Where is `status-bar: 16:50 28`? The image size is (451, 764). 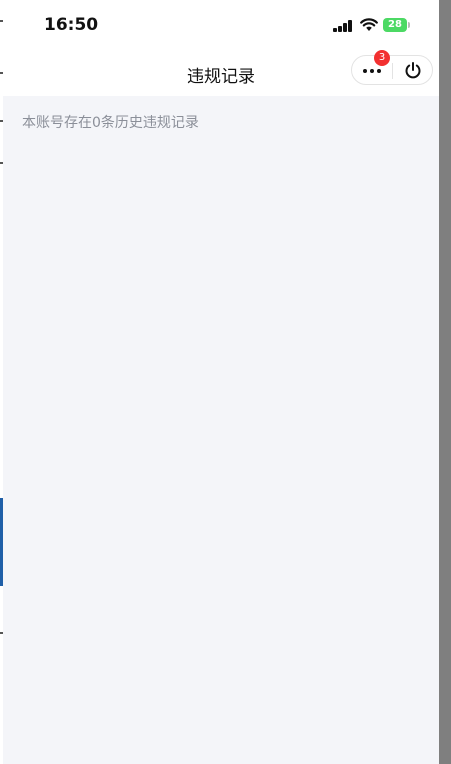
status-bar: 16:50 28 is located at coordinates (221, 25).